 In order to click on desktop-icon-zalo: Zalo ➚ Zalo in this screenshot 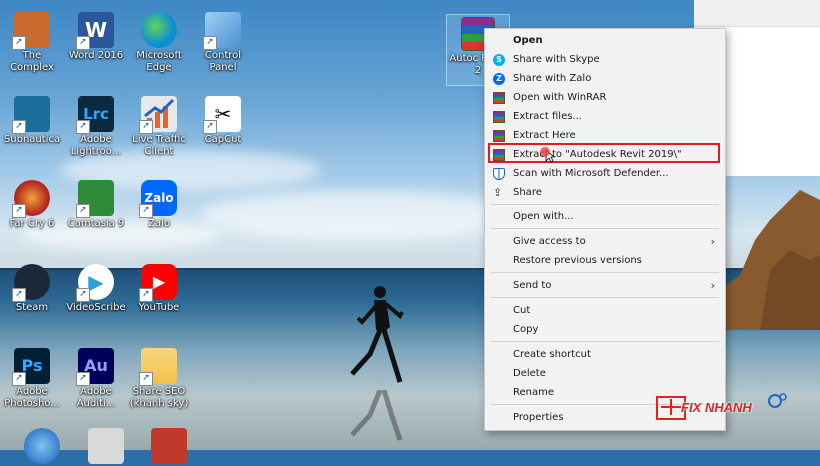, I will do `click(159, 205)`.